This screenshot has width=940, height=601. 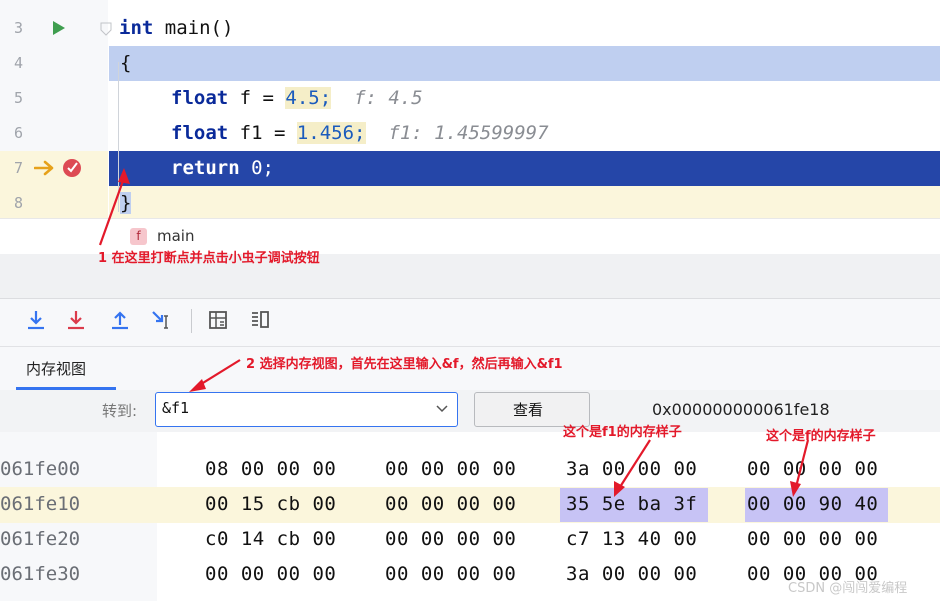 I want to click on annotation-4: 这个是f的内存样子, so click(x=821, y=436).